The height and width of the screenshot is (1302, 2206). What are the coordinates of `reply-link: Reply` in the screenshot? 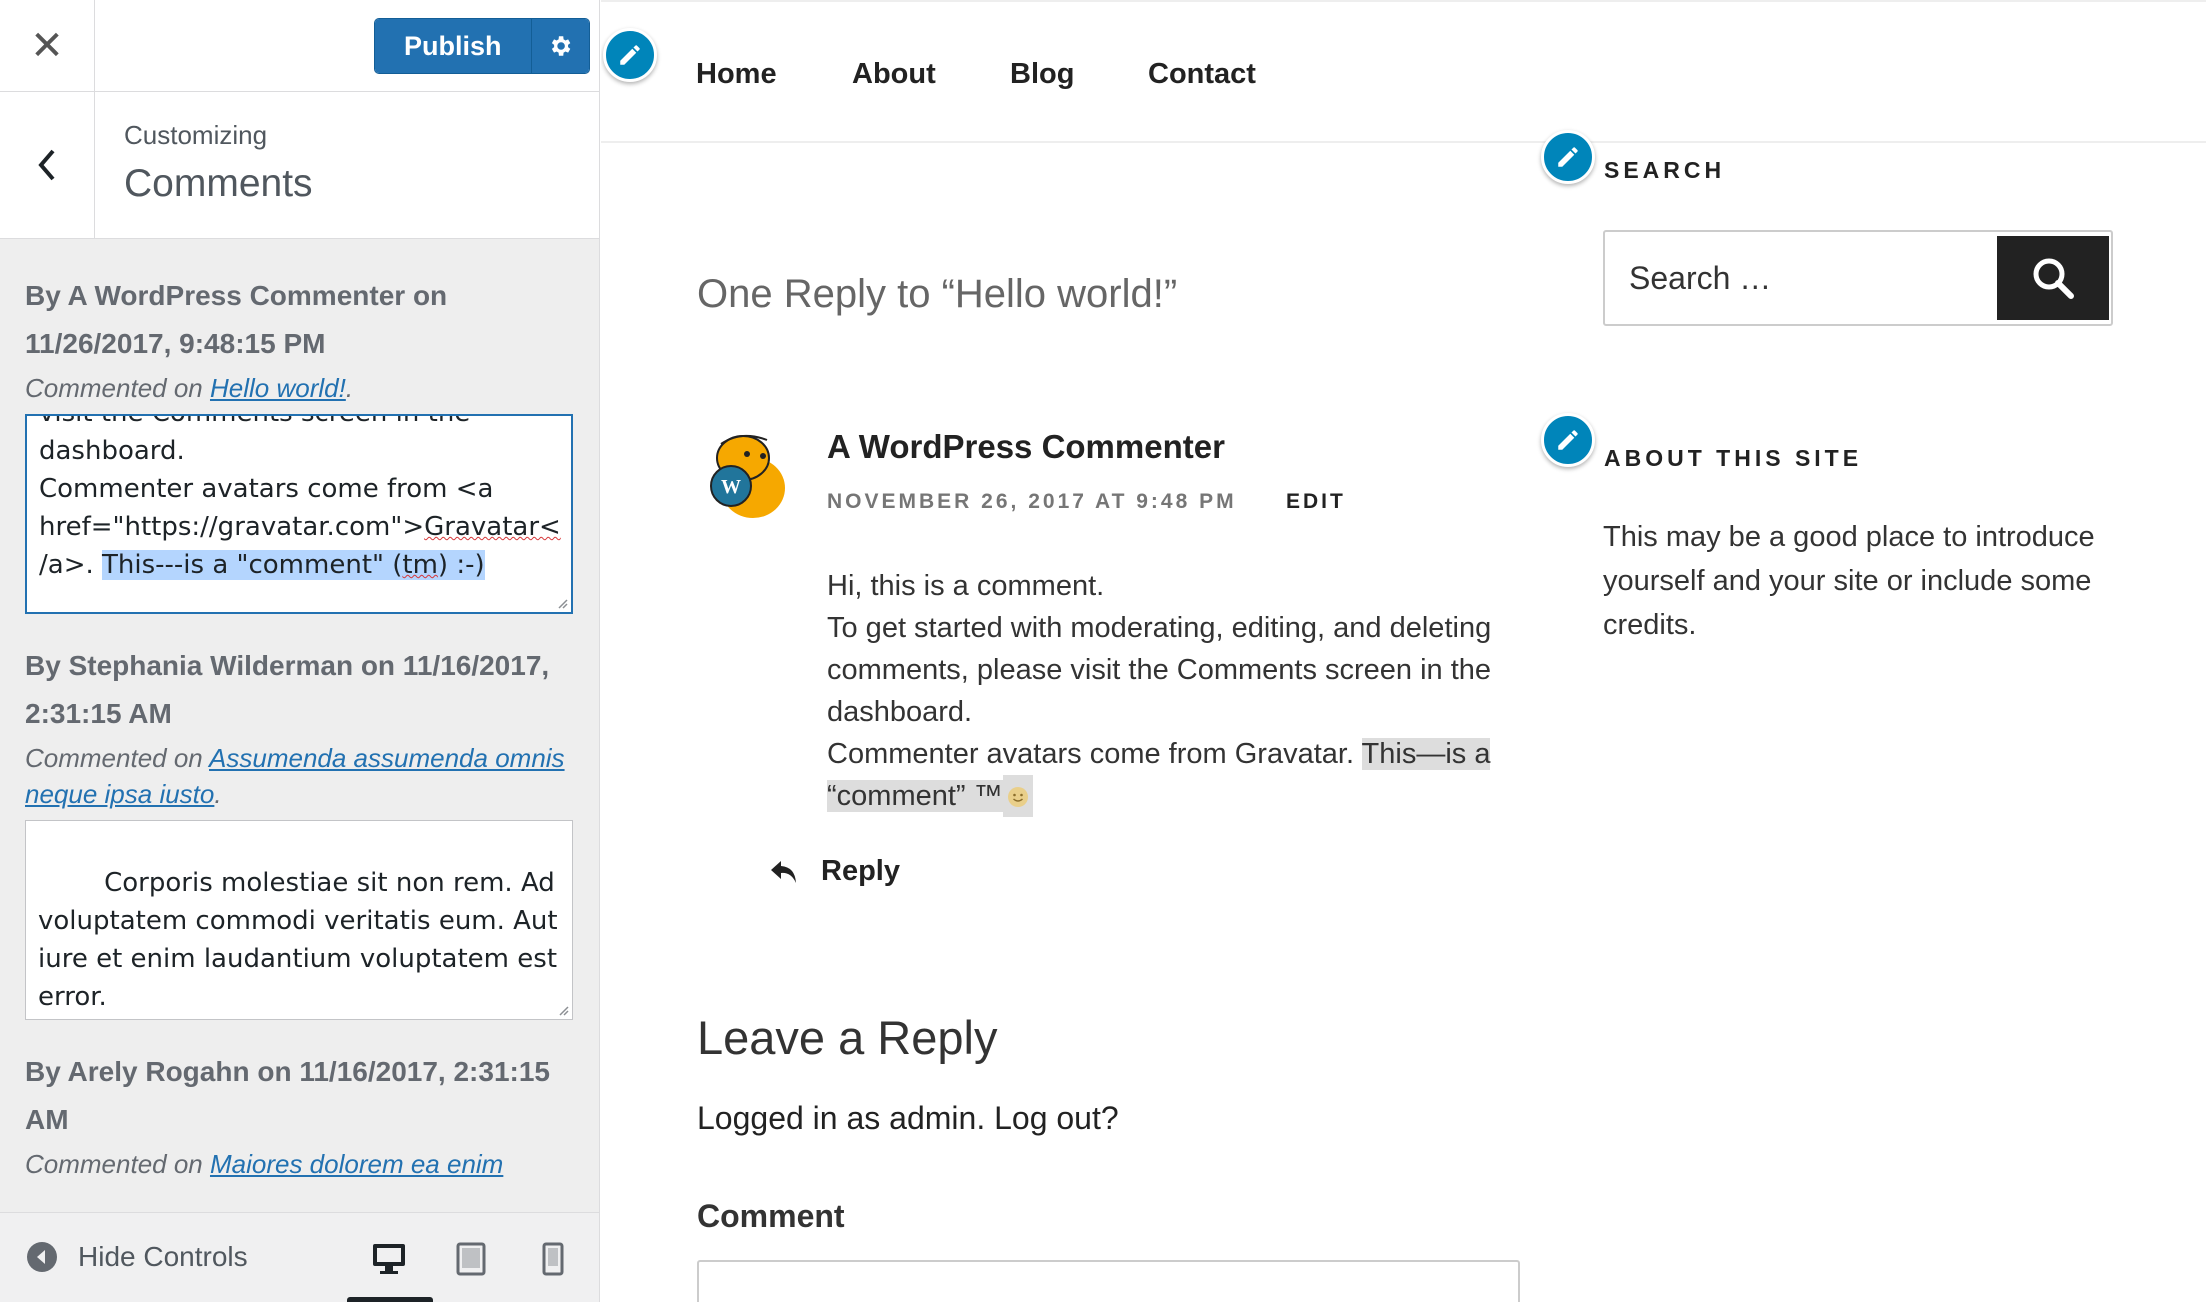 It's located at (834, 871).